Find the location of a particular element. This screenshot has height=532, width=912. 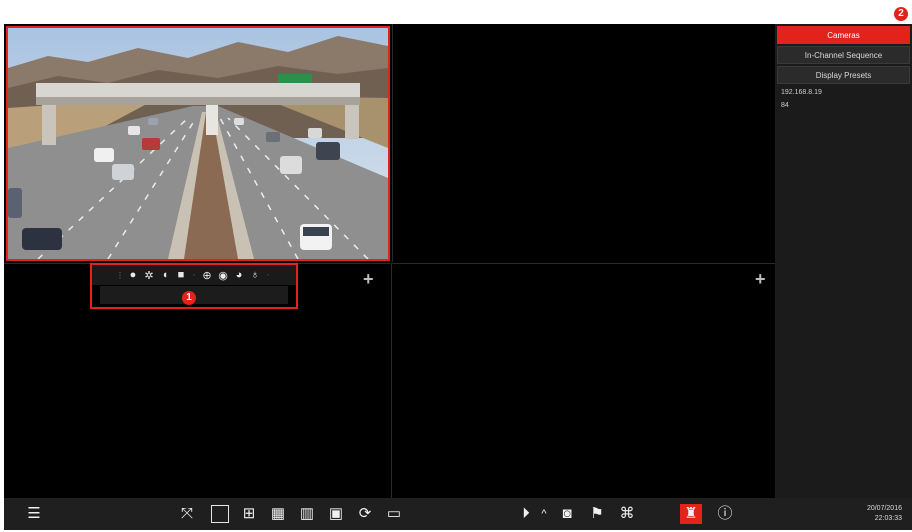

callout-badge-two: 2 is located at coordinates (901, 14).